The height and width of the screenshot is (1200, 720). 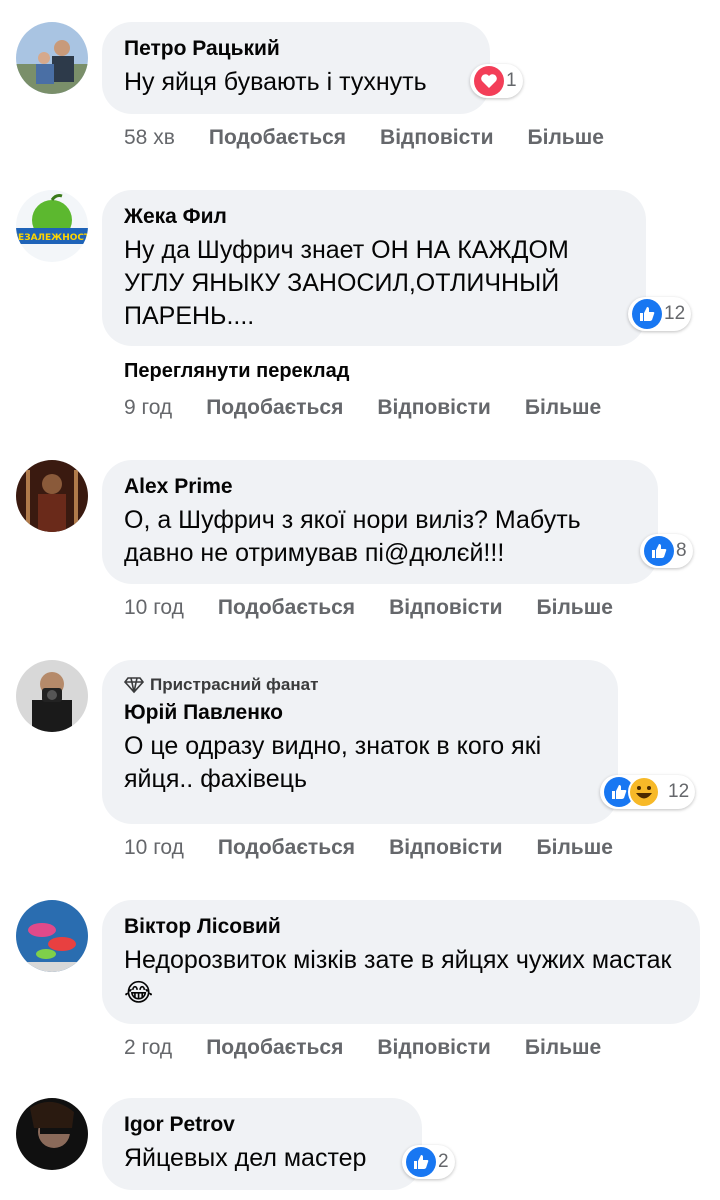 I want to click on comment-author: Igor Petrov, so click(x=262, y=1125).